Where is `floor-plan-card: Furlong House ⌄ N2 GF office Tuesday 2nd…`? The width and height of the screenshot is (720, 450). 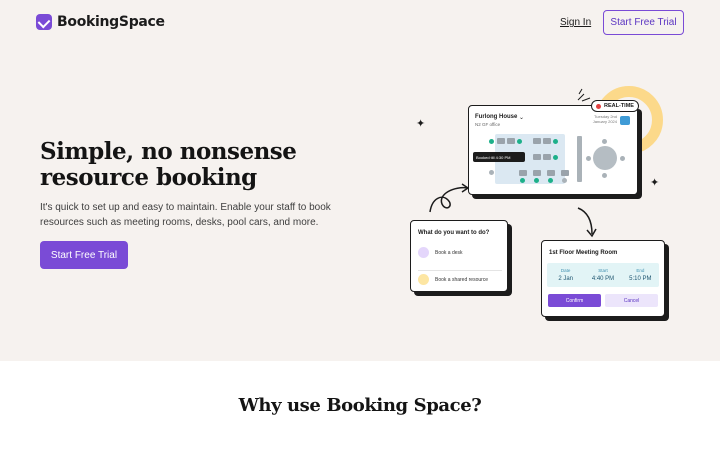
floor-plan-card: Furlong House ⌄ N2 GF office Tuesday 2nd… is located at coordinates (553, 147).